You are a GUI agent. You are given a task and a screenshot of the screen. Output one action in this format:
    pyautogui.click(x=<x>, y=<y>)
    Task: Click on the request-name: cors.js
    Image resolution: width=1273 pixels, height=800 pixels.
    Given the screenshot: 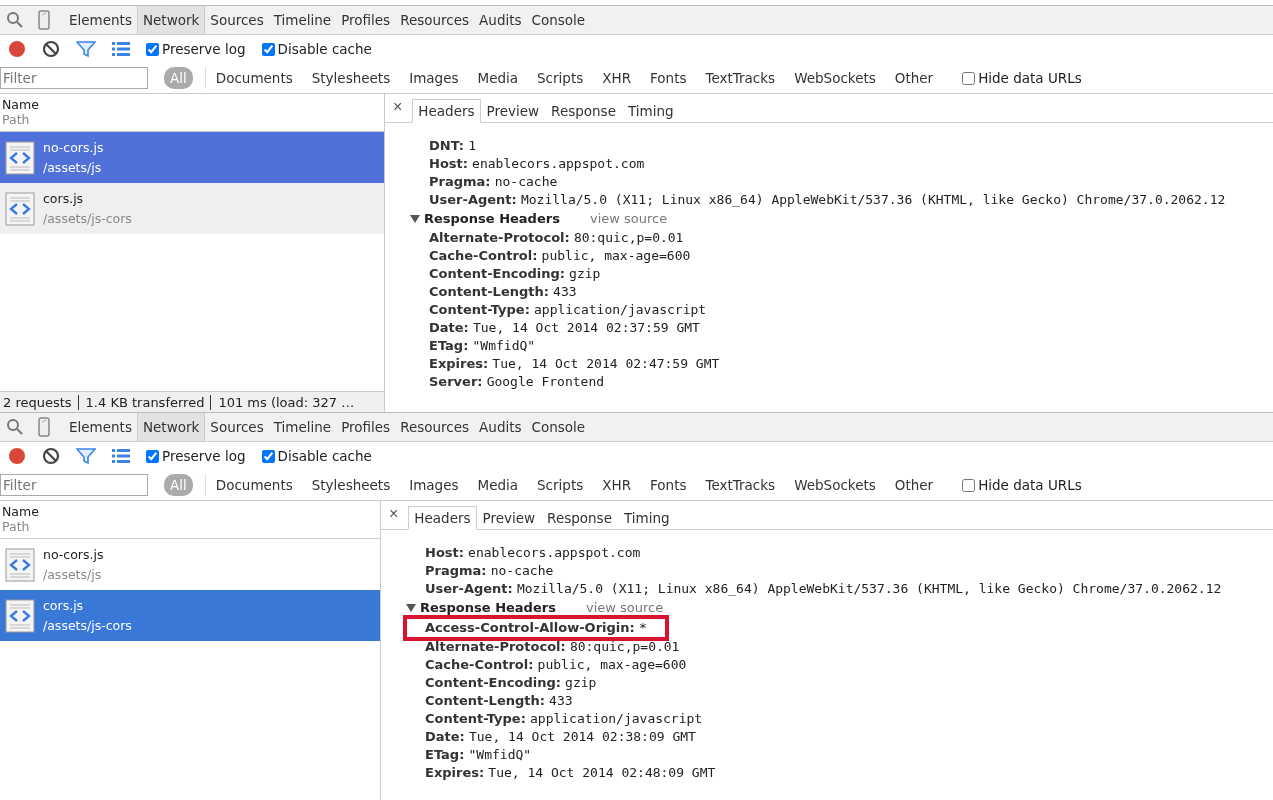 What is the action you would take?
    pyautogui.click(x=64, y=198)
    